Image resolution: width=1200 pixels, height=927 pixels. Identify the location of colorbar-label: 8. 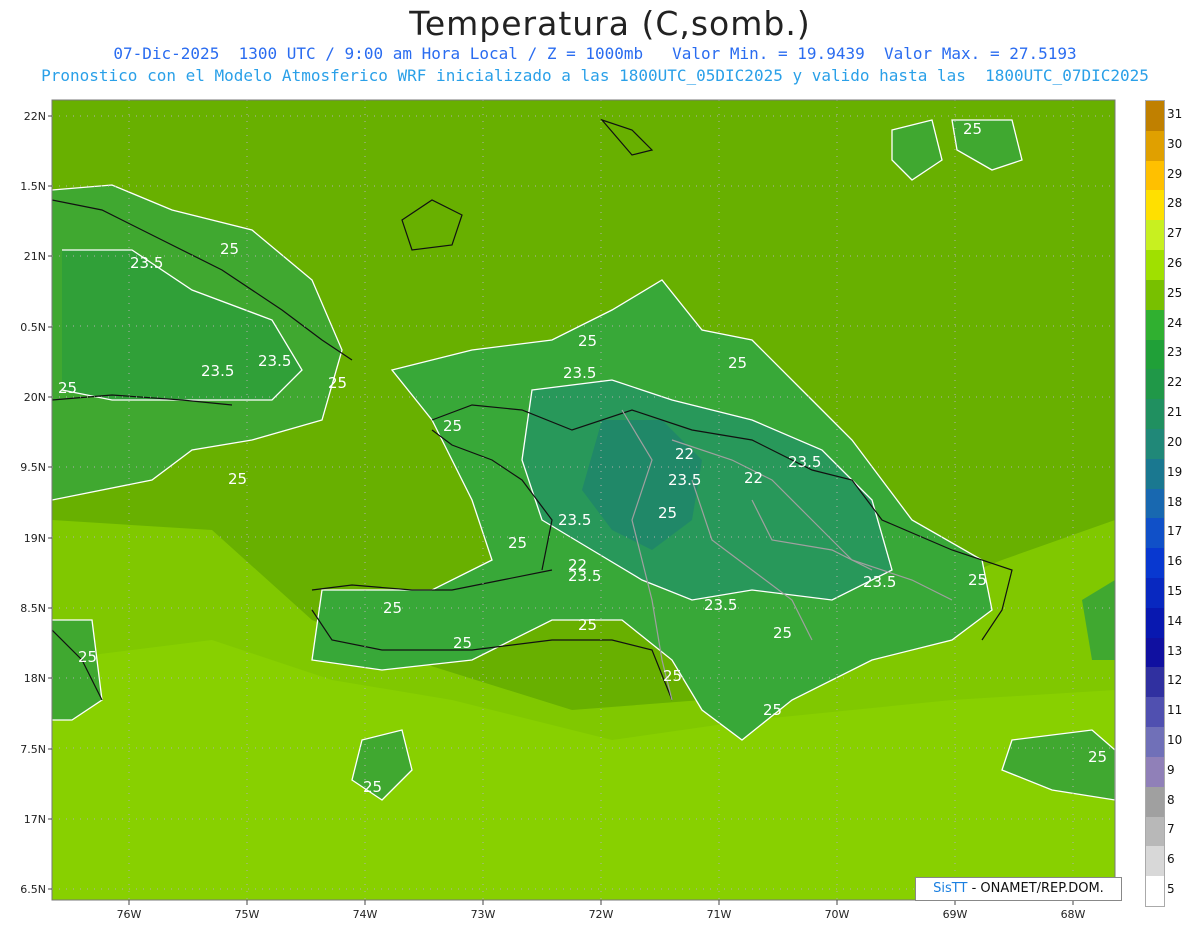
(1171, 799).